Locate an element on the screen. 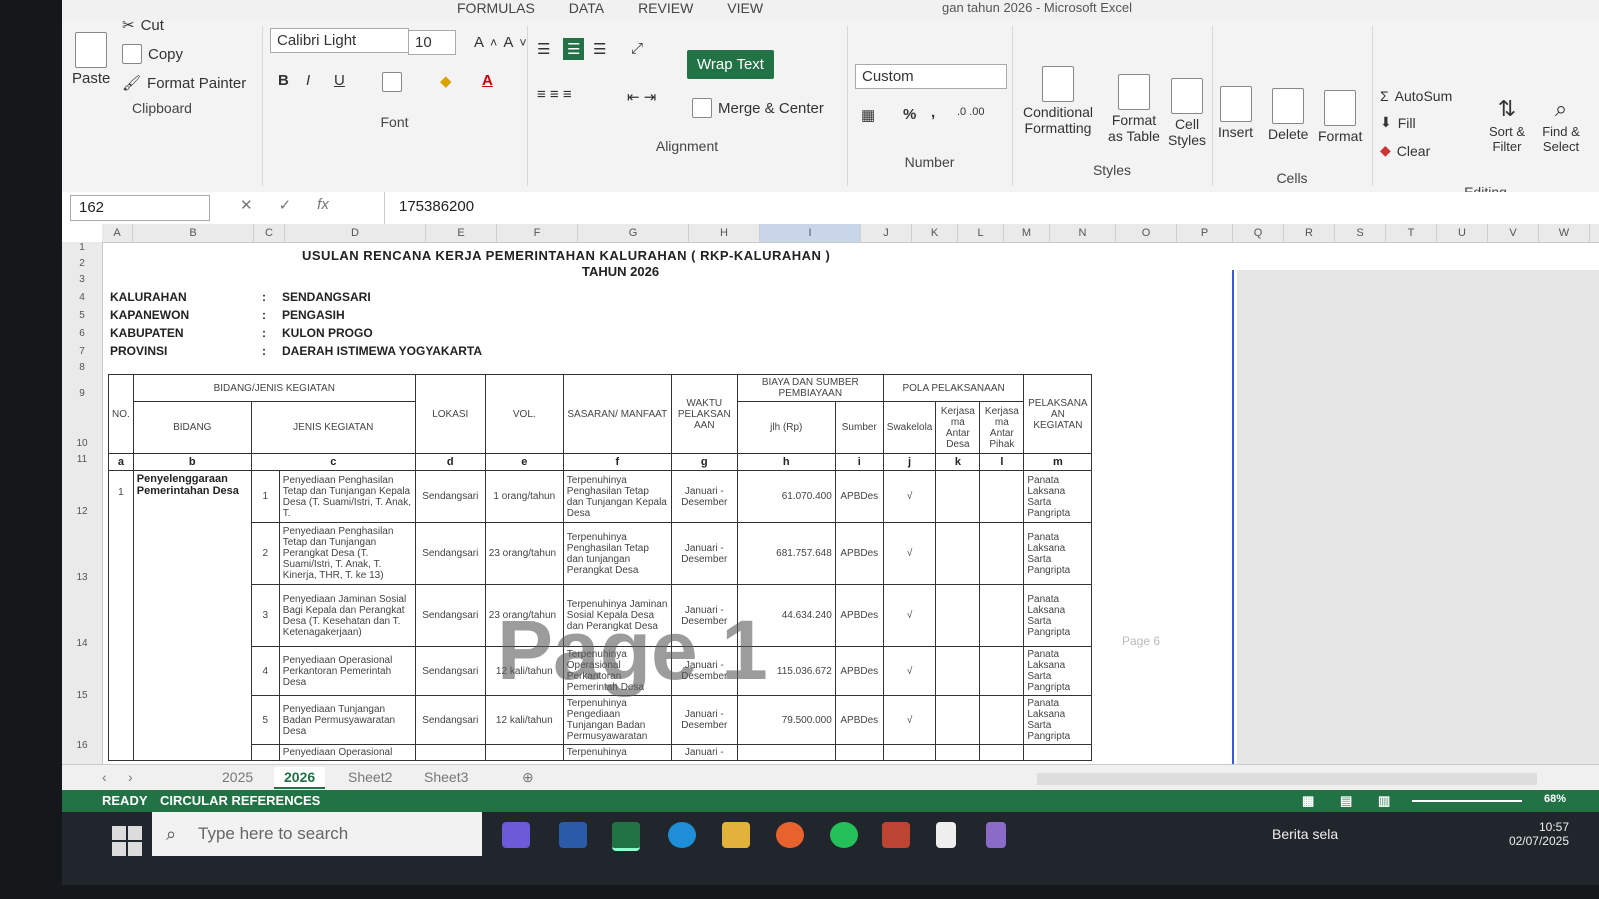  indent-icon: ⇤ ⇥ is located at coordinates (641, 97).